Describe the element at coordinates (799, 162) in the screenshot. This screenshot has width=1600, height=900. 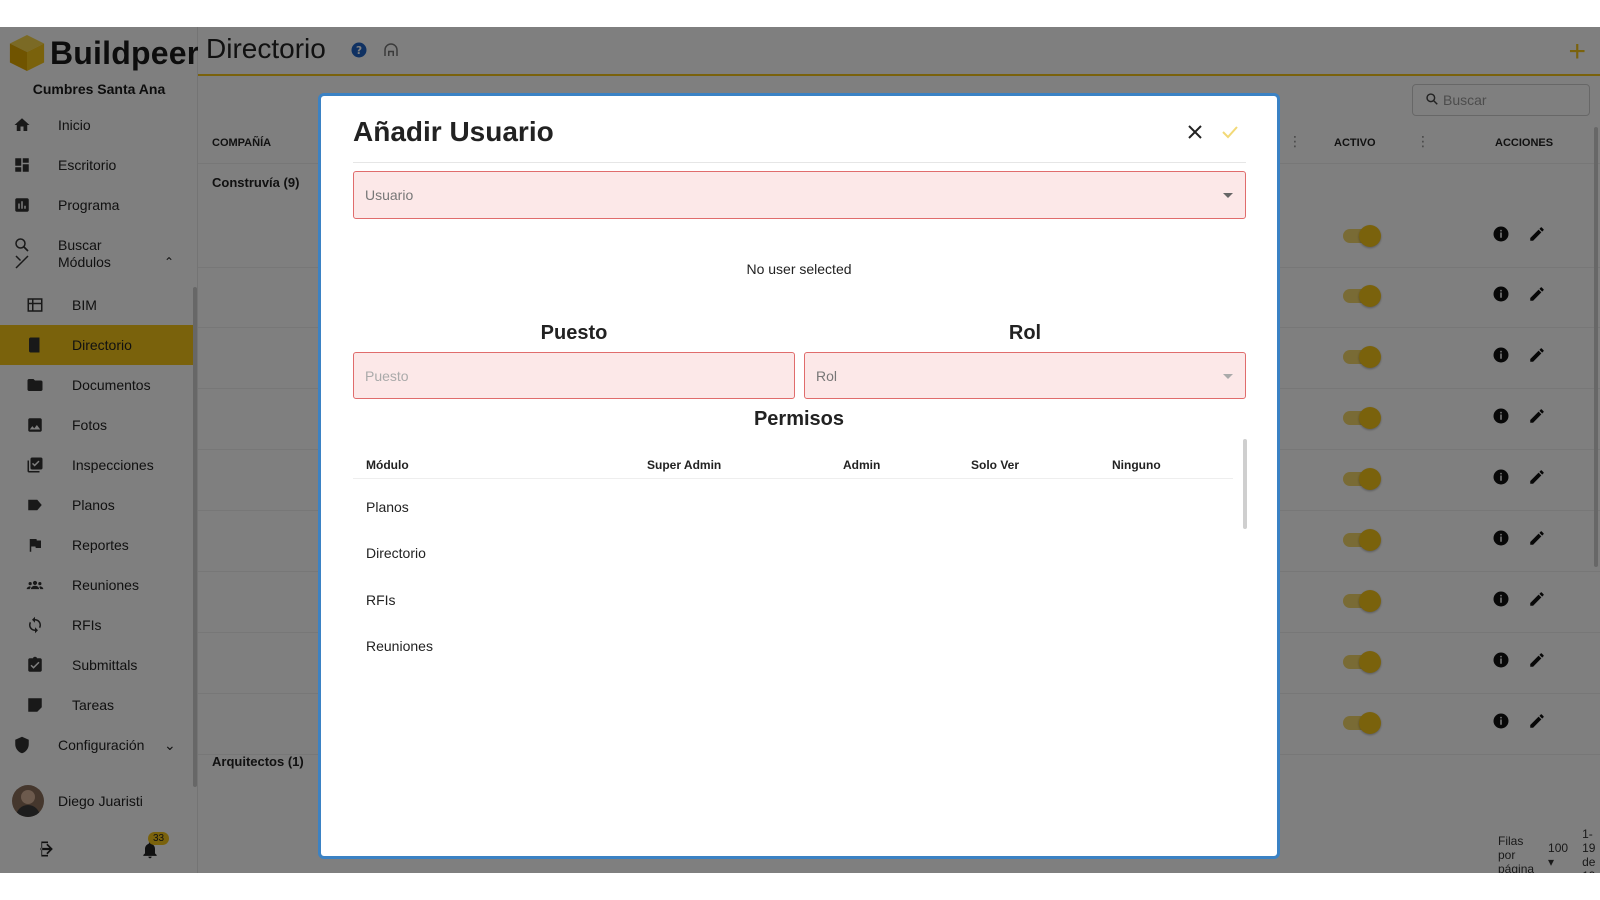
I see `dialog-divider` at that location.